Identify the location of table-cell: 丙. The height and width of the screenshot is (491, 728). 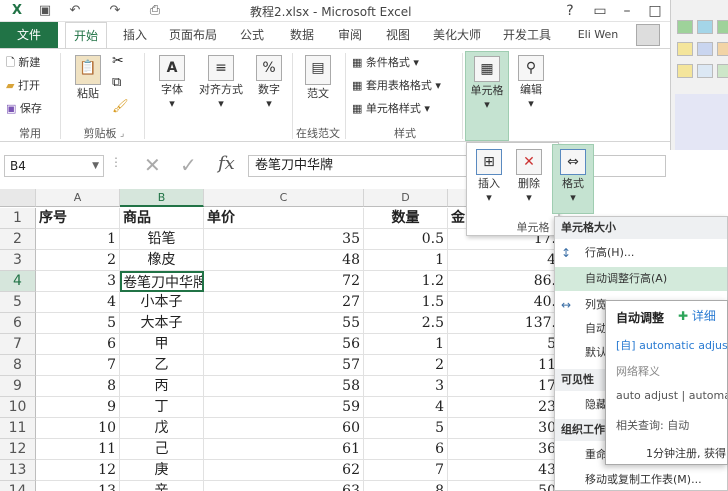
(162, 386).